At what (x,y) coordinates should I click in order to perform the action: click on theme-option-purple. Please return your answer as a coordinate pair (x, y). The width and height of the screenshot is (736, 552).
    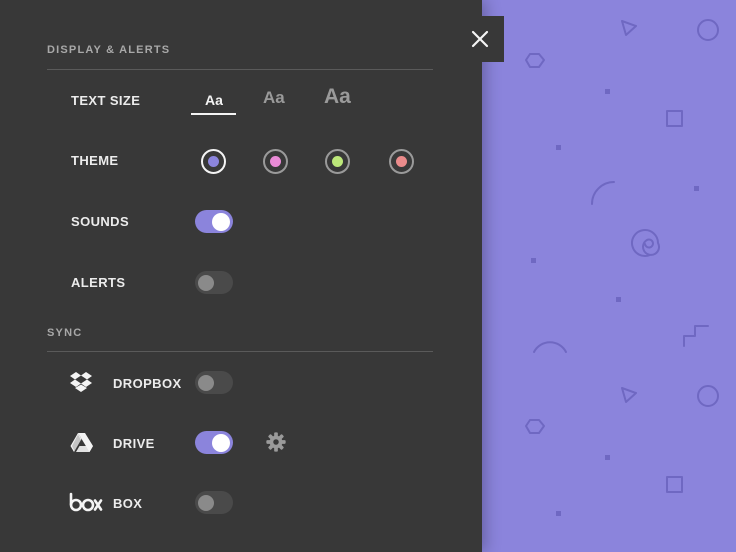
    Looking at the image, I should click on (213, 161).